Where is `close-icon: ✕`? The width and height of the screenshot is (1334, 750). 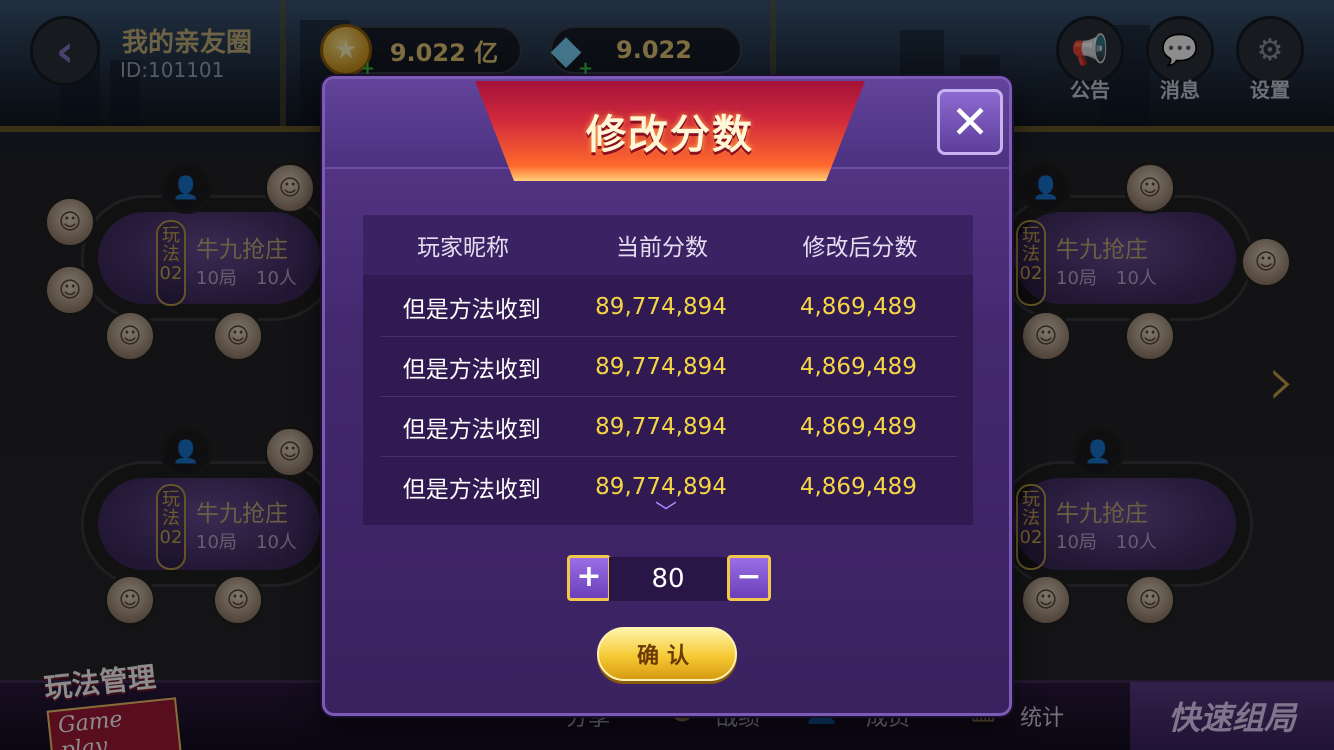 close-icon: ✕ is located at coordinates (970, 122).